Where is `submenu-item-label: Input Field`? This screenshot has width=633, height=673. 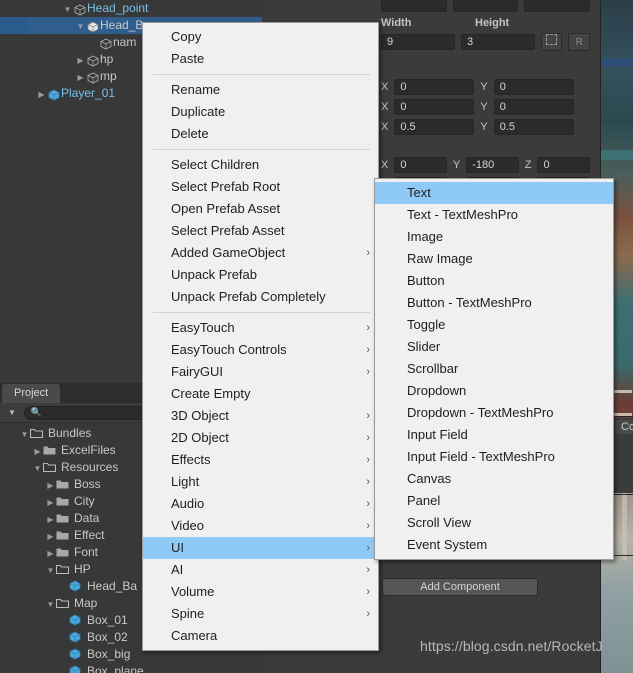 submenu-item-label: Input Field is located at coordinates (437, 434).